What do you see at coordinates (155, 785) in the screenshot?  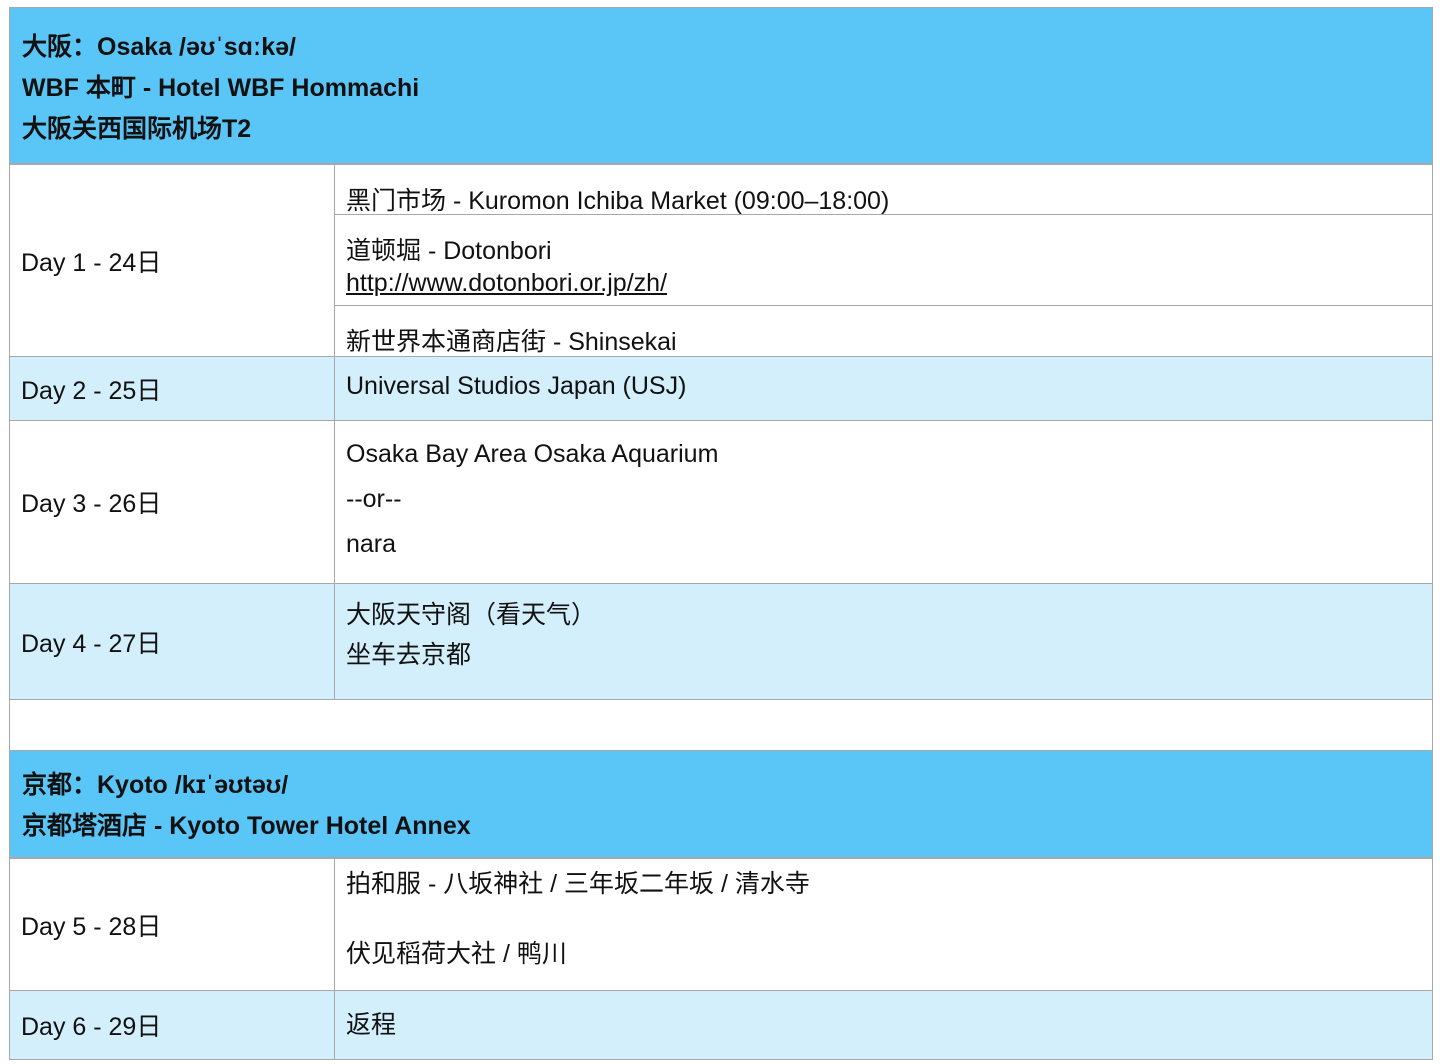 I see `kyoto-title: 京都：Kyoto /kɪˈəʊtəʊ/` at bounding box center [155, 785].